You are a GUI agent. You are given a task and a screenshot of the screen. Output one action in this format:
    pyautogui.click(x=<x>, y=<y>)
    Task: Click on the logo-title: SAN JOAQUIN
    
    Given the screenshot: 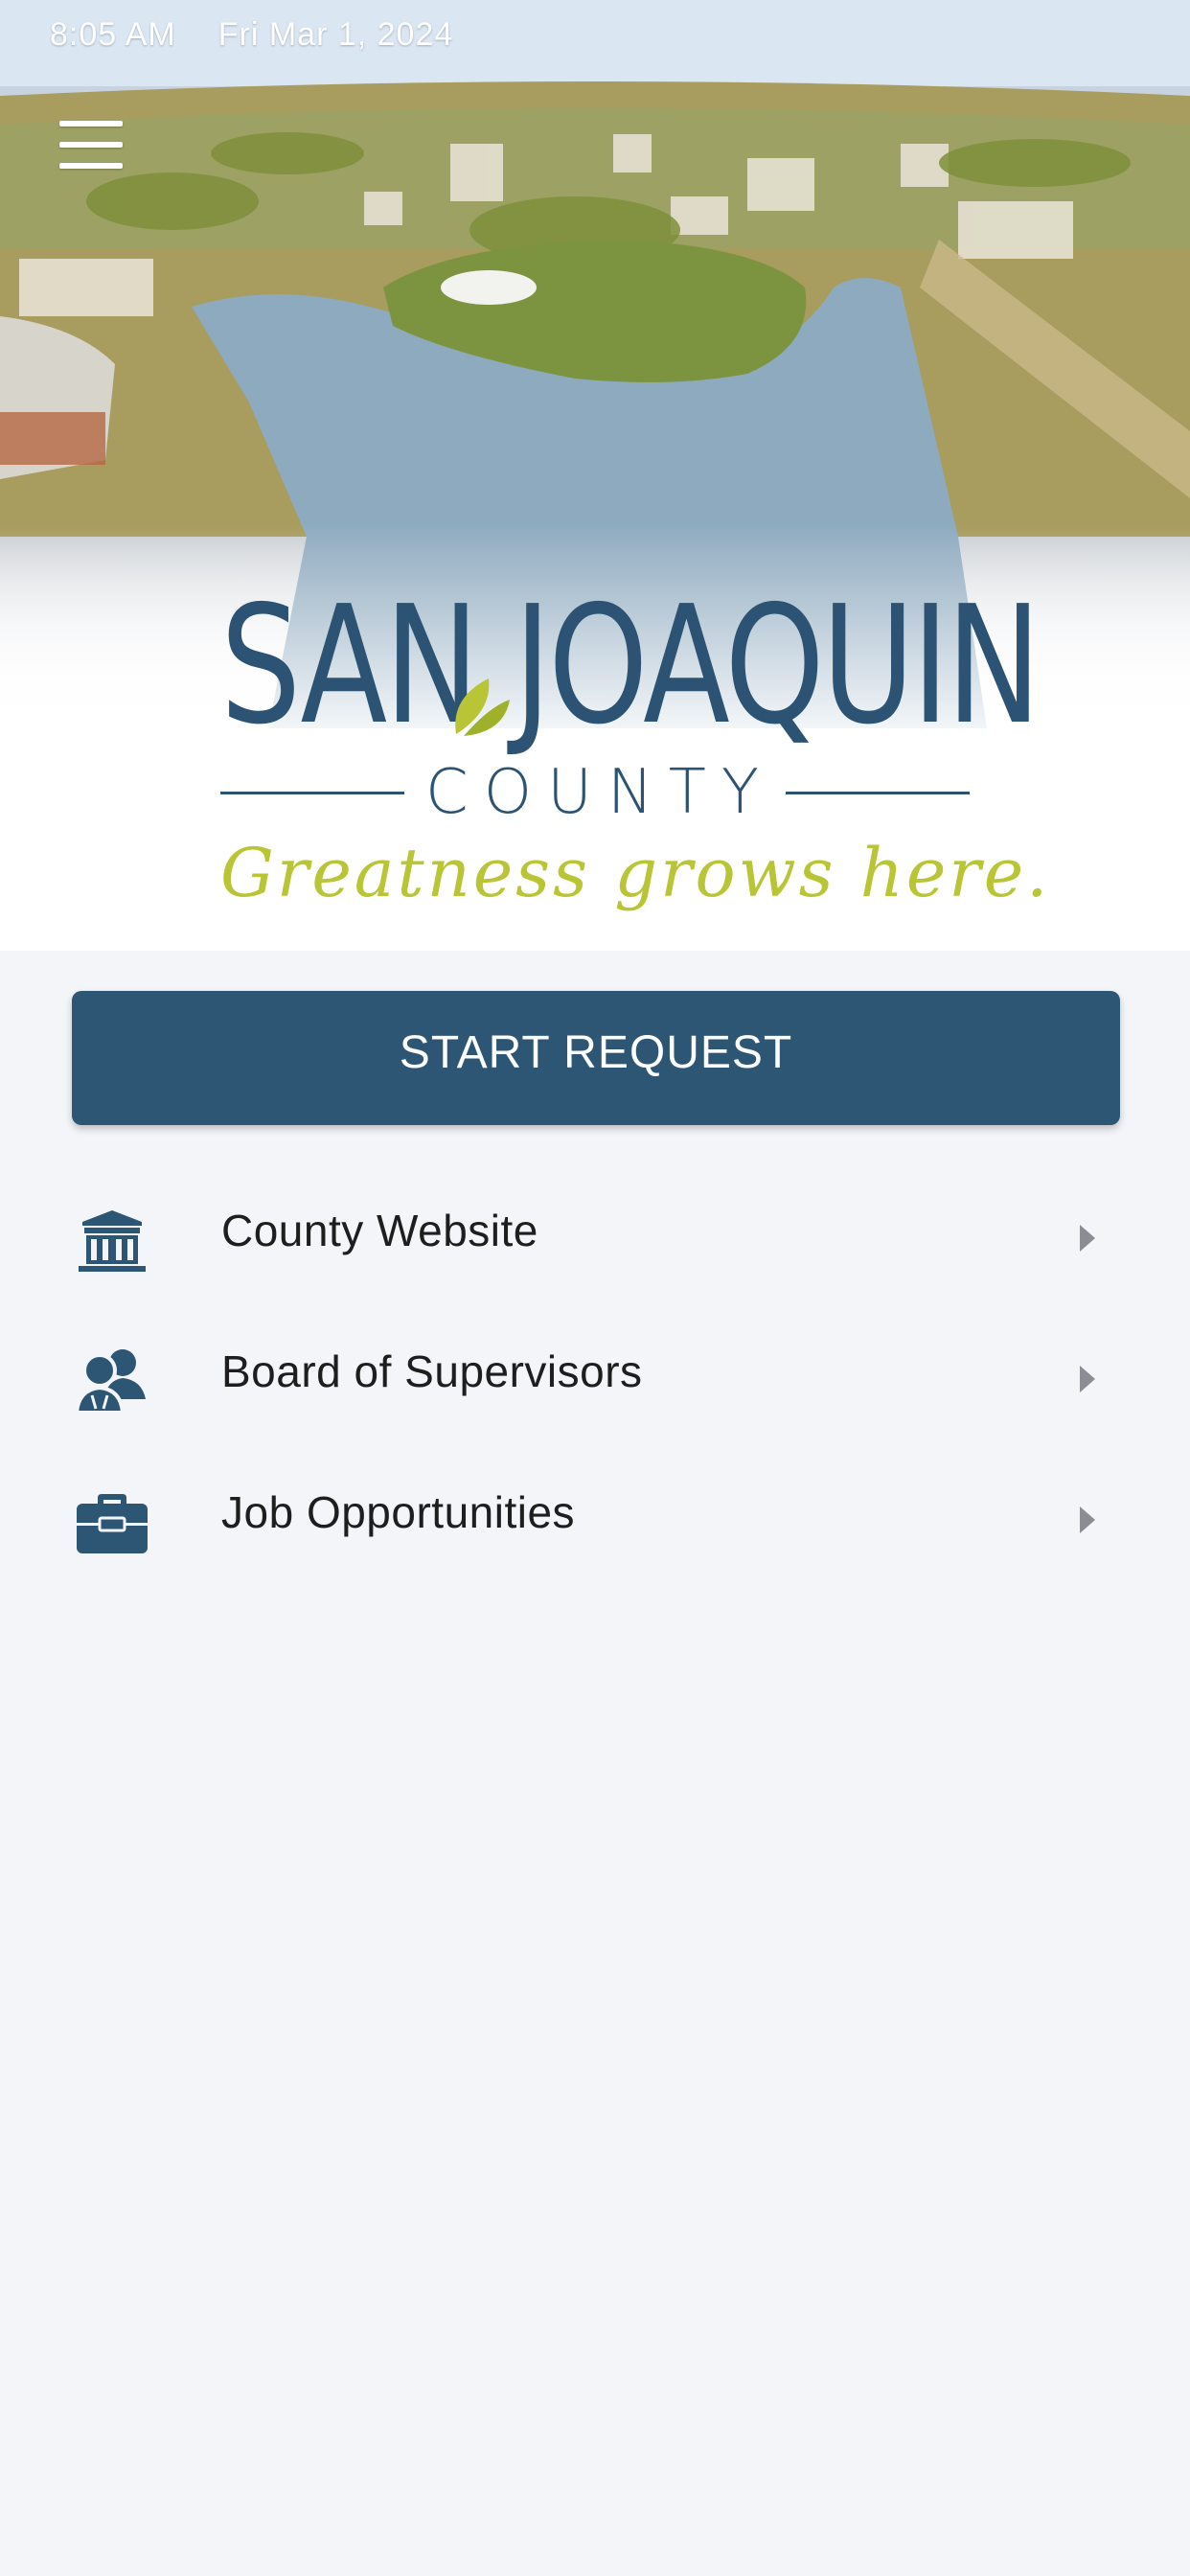 What is the action you would take?
    pyautogui.click(x=631, y=666)
    